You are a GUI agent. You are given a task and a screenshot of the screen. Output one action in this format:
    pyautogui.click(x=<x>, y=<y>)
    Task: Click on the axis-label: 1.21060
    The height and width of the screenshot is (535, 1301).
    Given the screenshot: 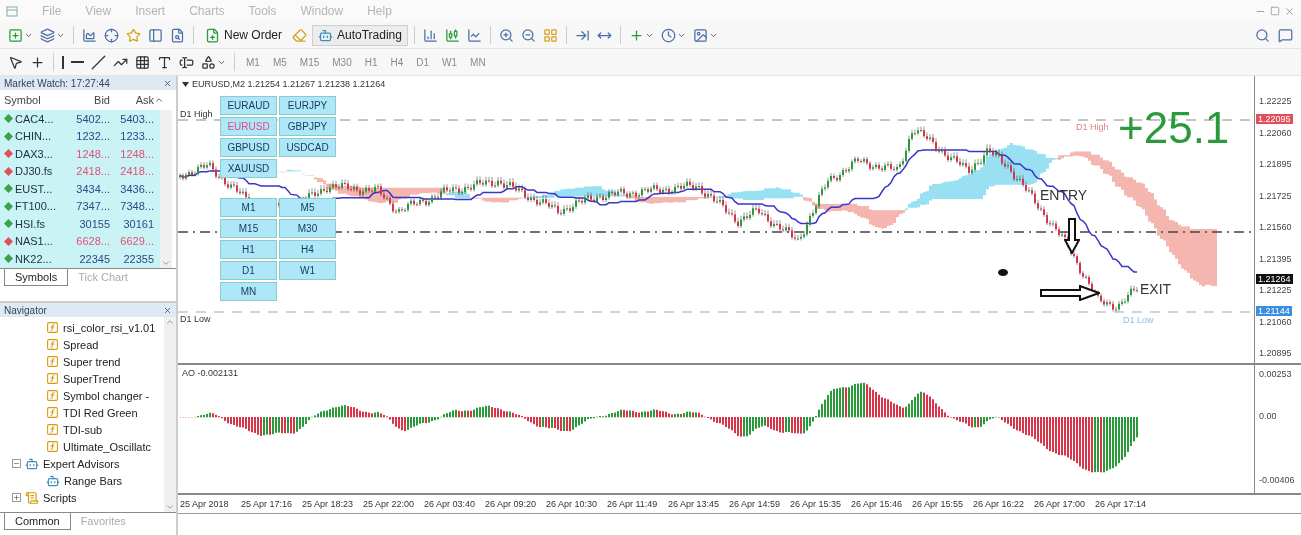 What is the action you would take?
    pyautogui.click(x=1275, y=321)
    